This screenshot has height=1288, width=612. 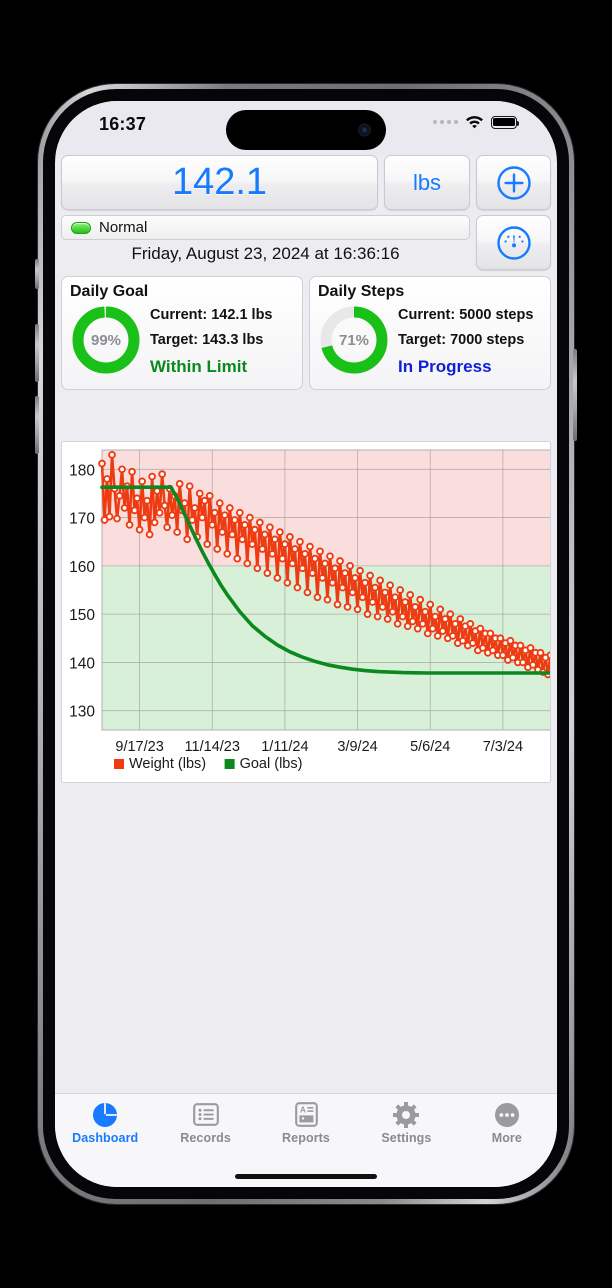 I want to click on unit-toggle-button: lbs, so click(x=427, y=182).